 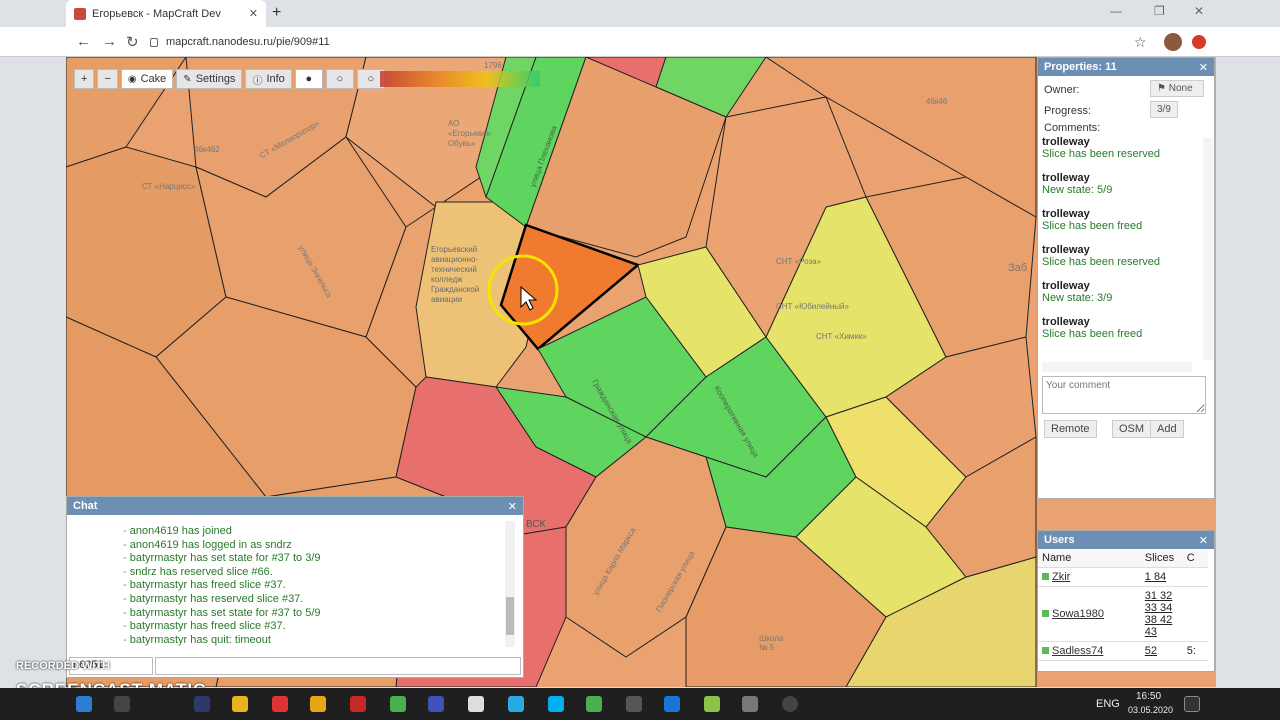 What do you see at coordinates (812, 306) in the screenshot?
I see `map-label-snt-2: СНТ «Юбилейный»` at bounding box center [812, 306].